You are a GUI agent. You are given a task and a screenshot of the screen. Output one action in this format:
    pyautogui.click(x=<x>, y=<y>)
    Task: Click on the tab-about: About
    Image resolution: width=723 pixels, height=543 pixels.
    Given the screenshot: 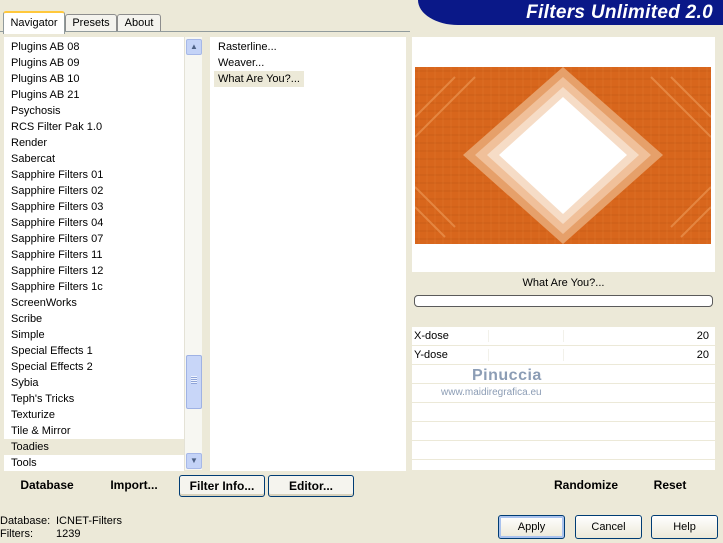 What is the action you would take?
    pyautogui.click(x=139, y=23)
    